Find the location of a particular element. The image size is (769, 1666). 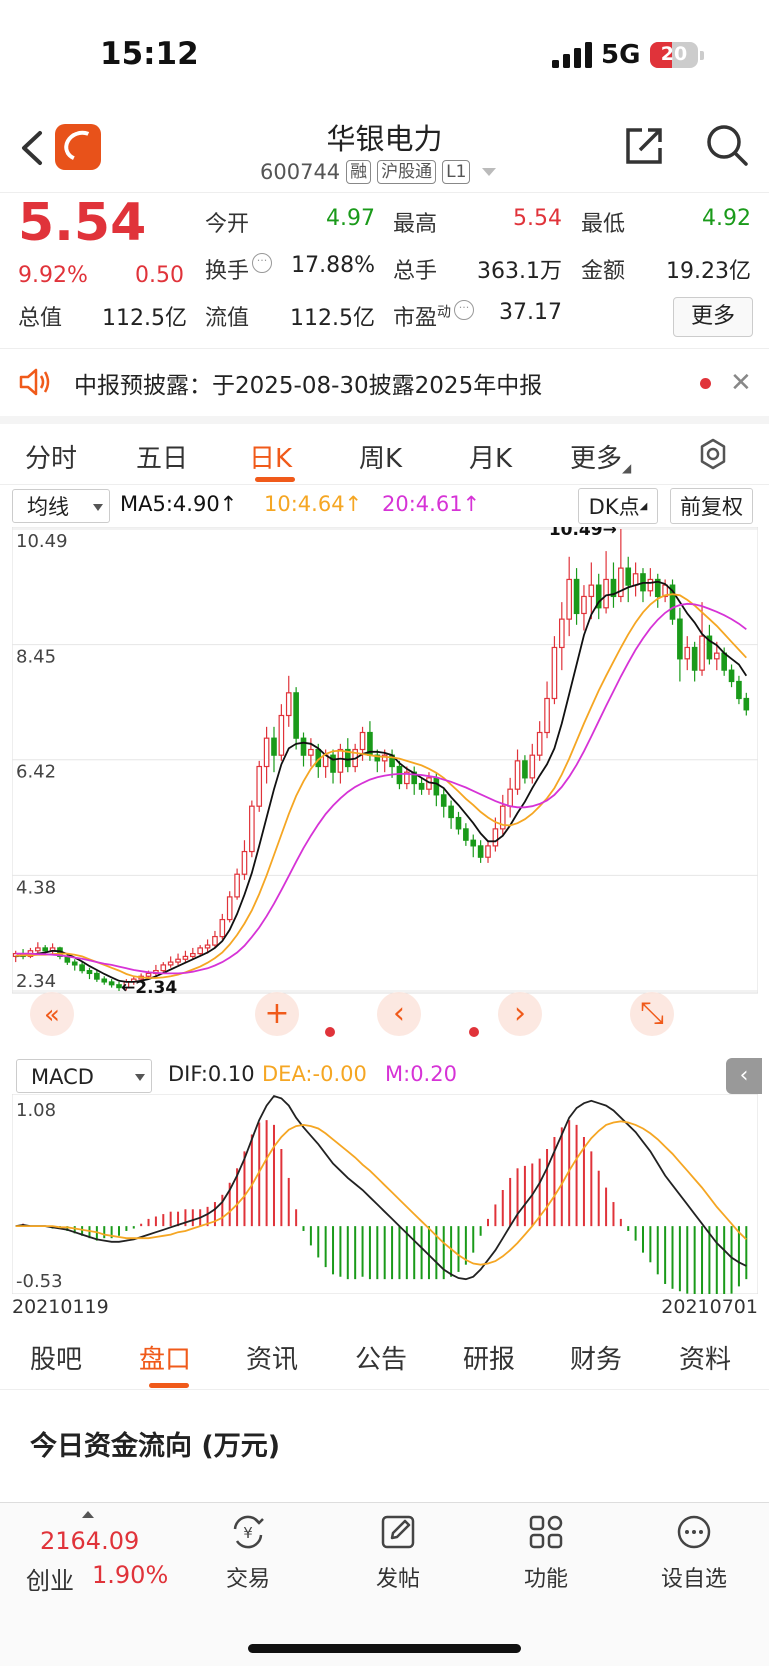

arrow-left-icon: ‹ is located at coordinates (399, 1014).